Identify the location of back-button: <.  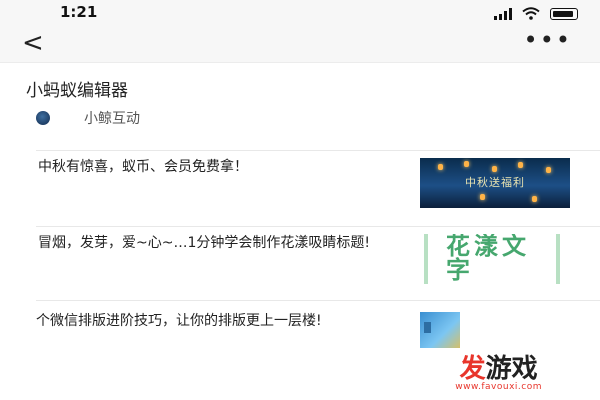
(33, 43).